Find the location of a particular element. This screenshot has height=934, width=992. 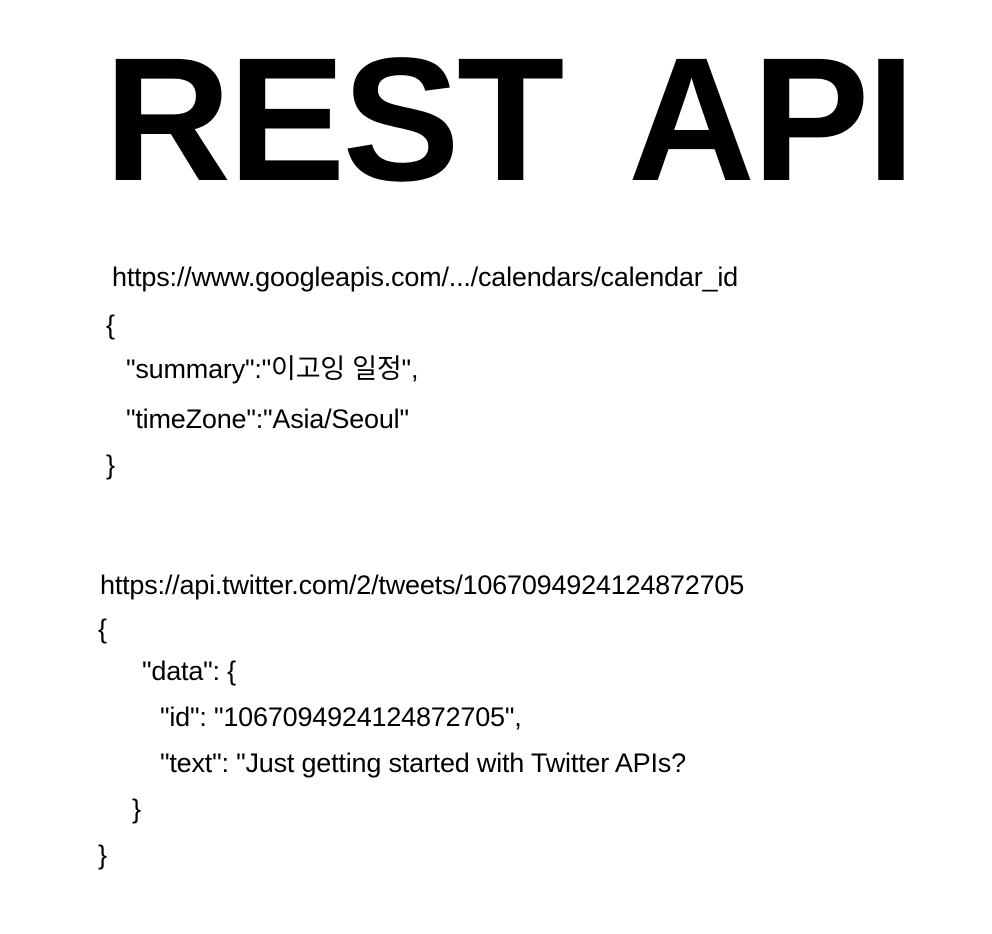

twitter-close-brace: } is located at coordinates (102, 855).